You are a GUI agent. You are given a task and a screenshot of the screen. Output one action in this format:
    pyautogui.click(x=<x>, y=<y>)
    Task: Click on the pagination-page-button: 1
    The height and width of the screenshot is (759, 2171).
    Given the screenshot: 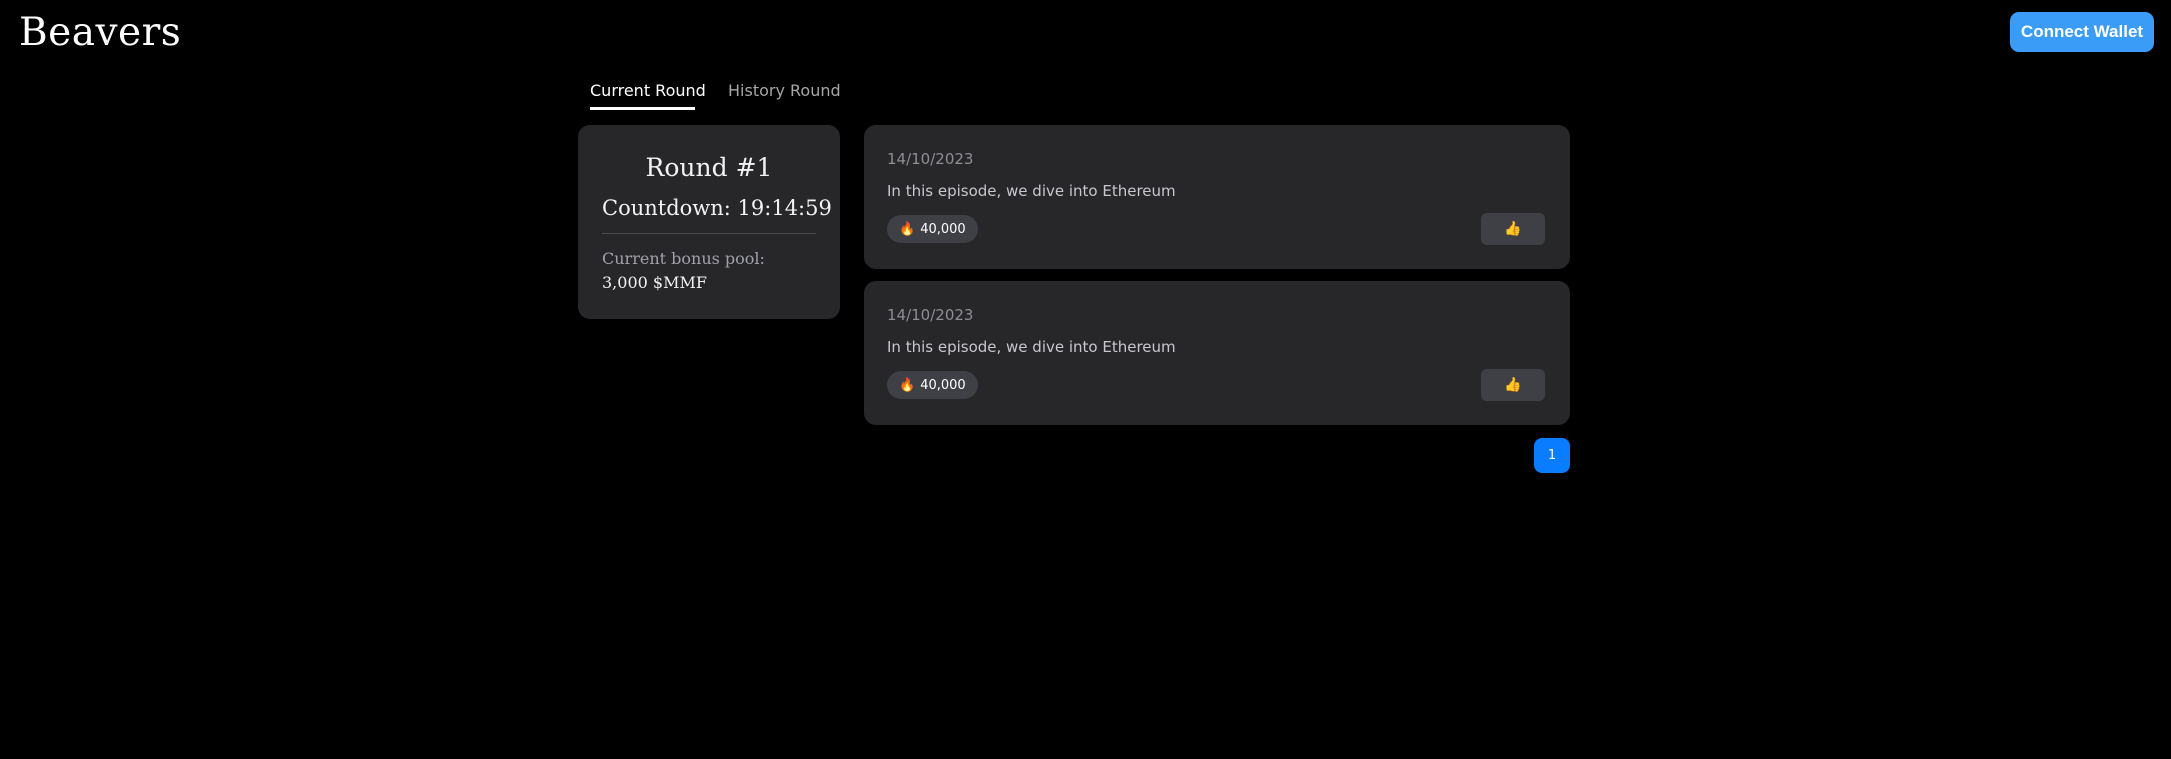 What is the action you would take?
    pyautogui.click(x=1552, y=455)
    